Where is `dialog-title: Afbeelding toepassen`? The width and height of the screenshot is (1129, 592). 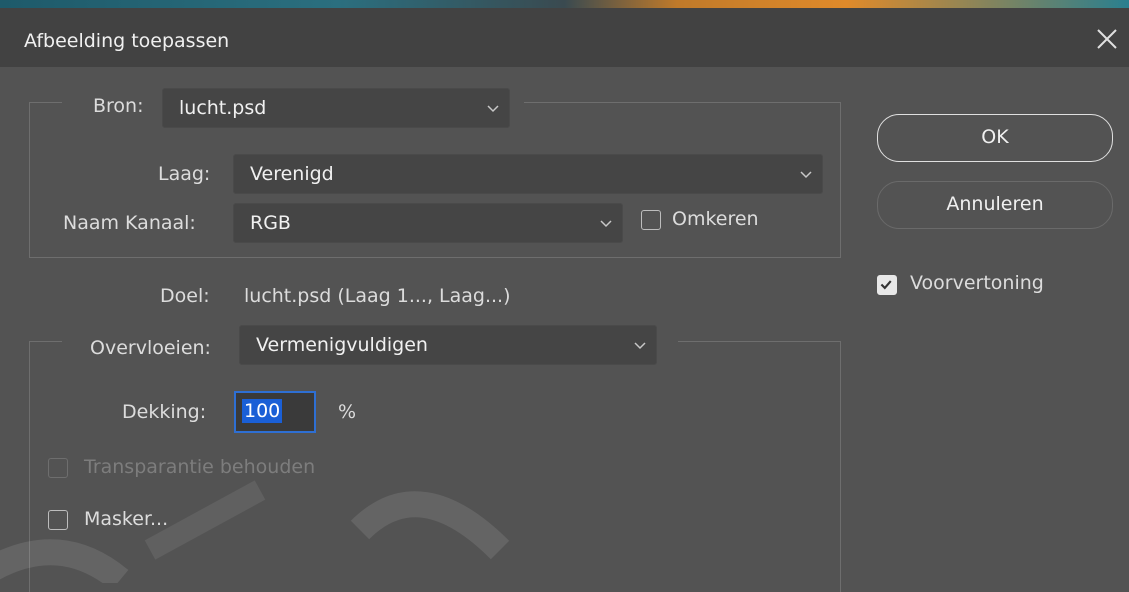 dialog-title: Afbeelding toepassen is located at coordinates (127, 41).